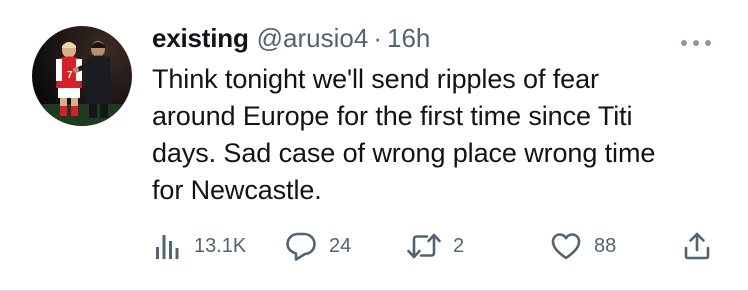  I want to click on analytics-icon, so click(167, 247).